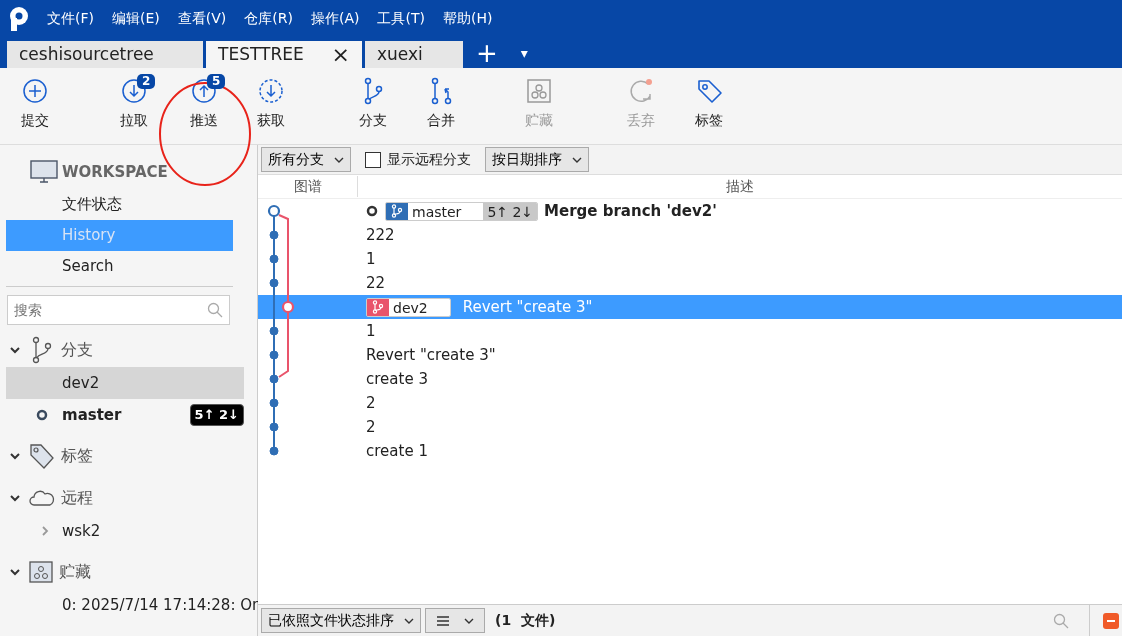  I want to click on commit-row: dev2 Revert "create 3", so click(690, 307).